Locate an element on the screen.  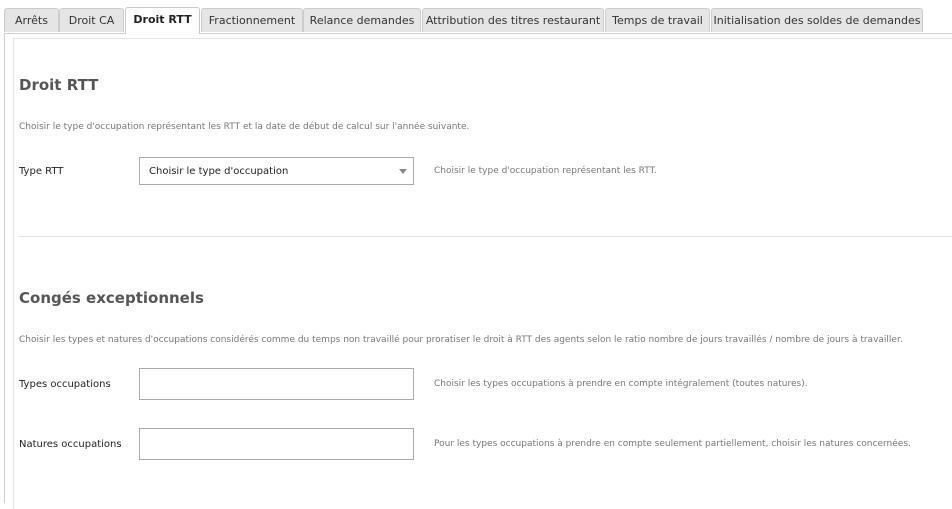
tab-fractionnement: Fractionnement is located at coordinates (252, 20).